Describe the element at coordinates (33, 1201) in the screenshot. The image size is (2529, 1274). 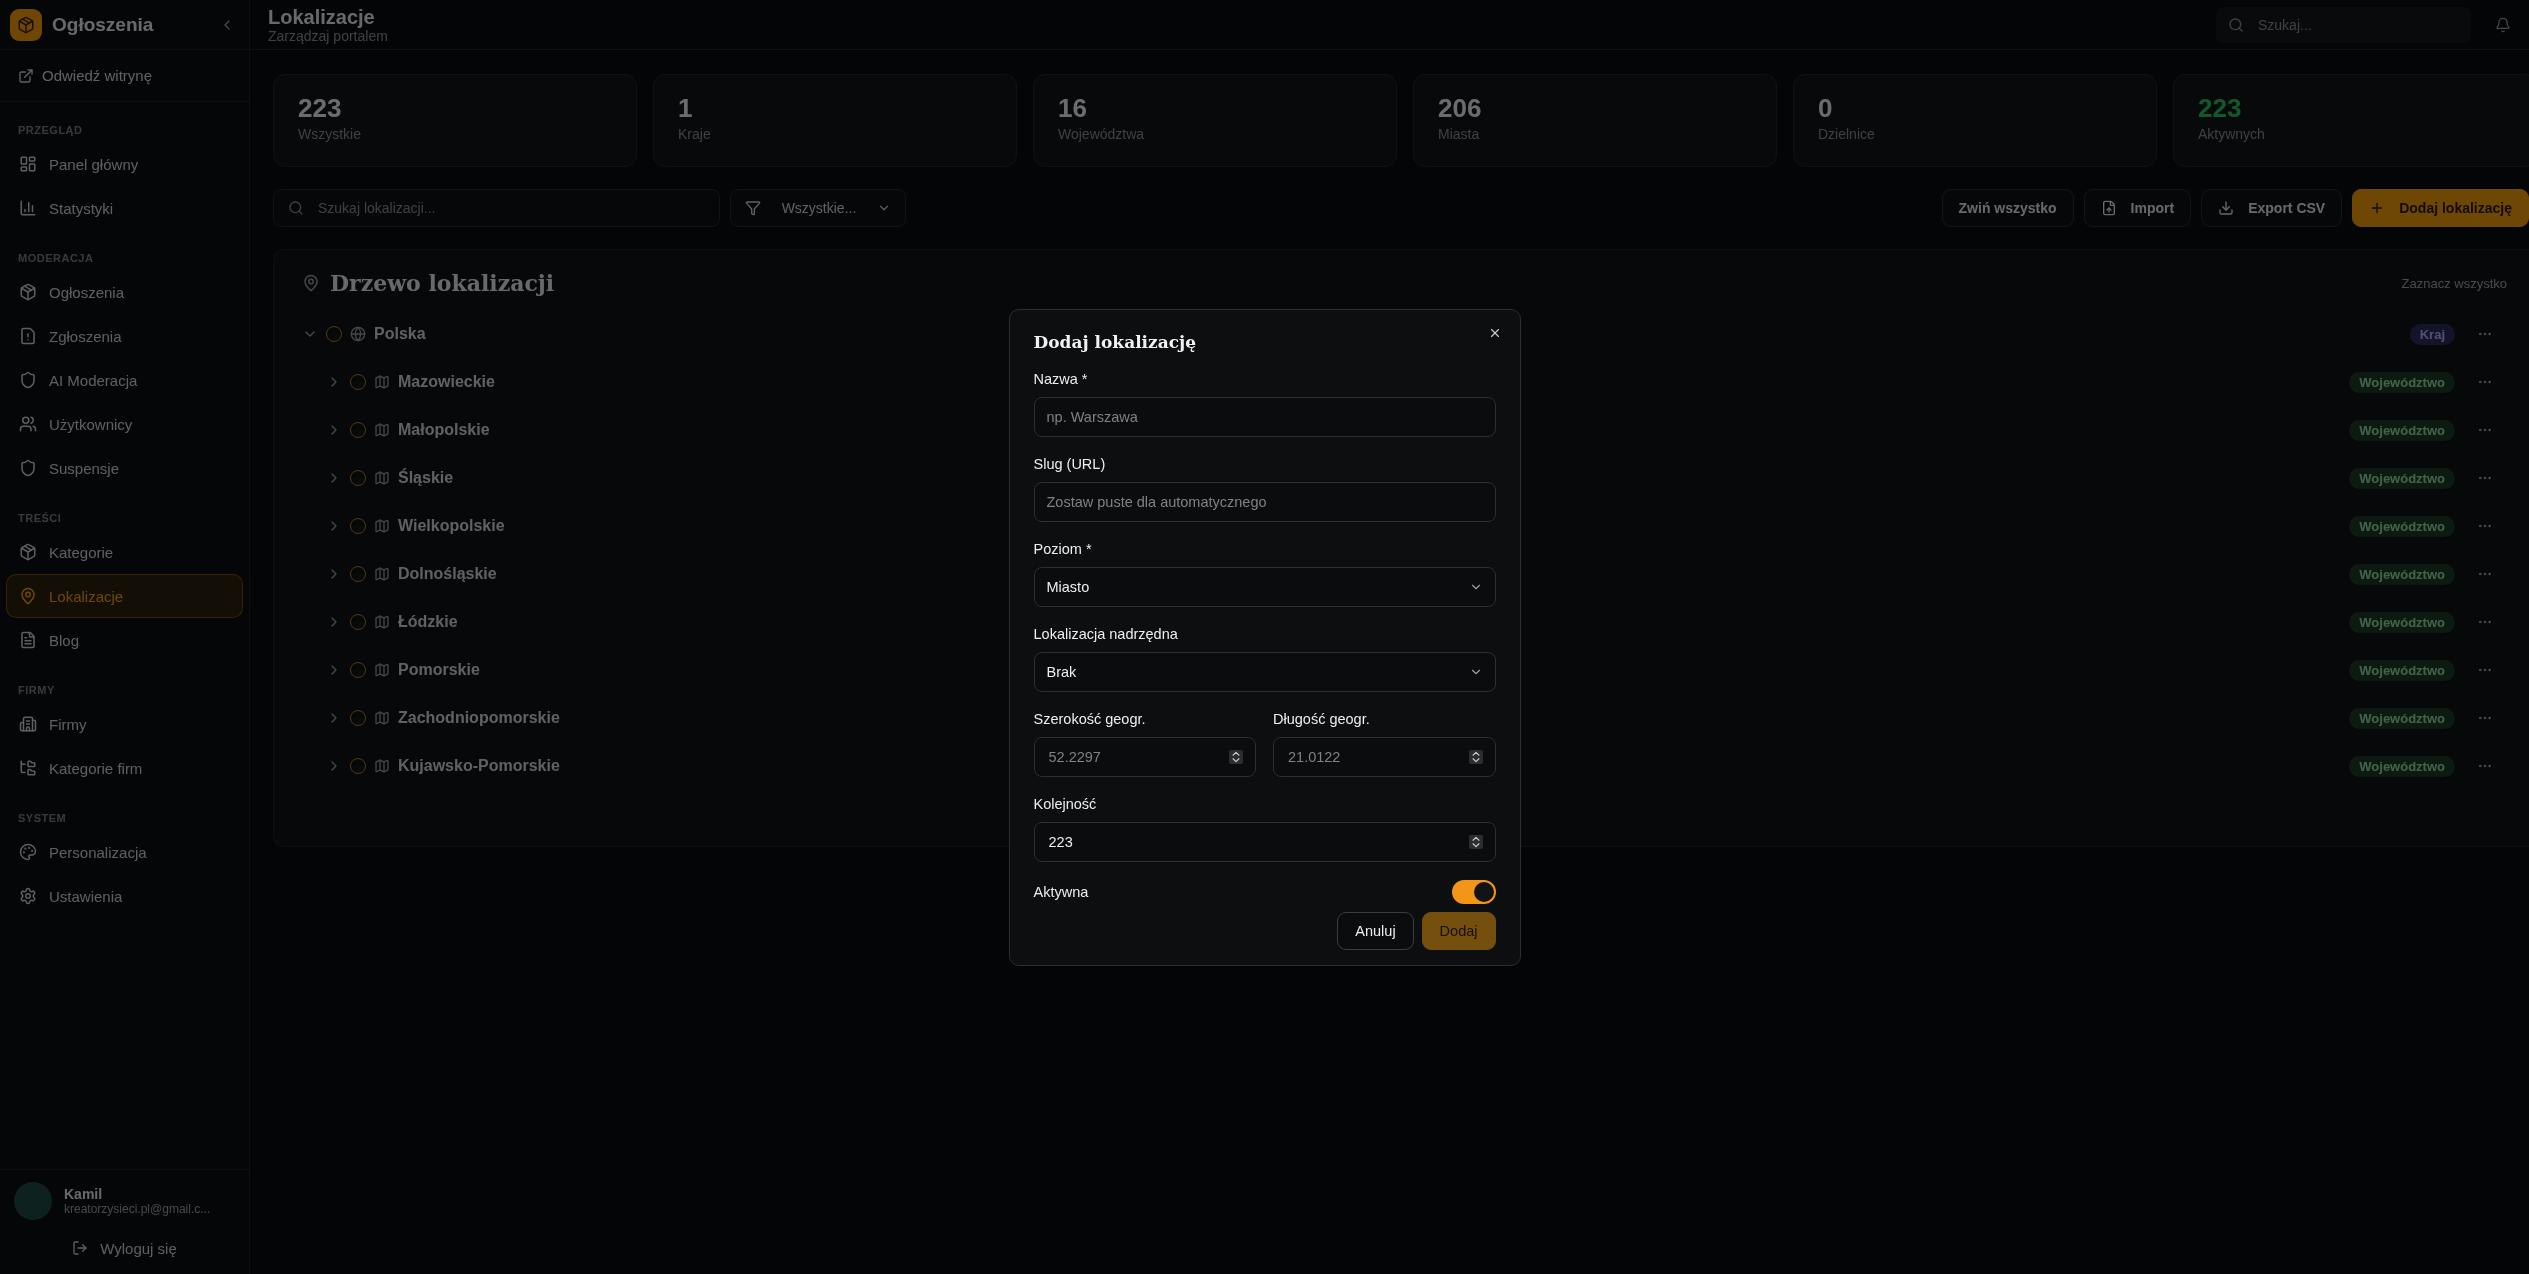
I see `avatar` at that location.